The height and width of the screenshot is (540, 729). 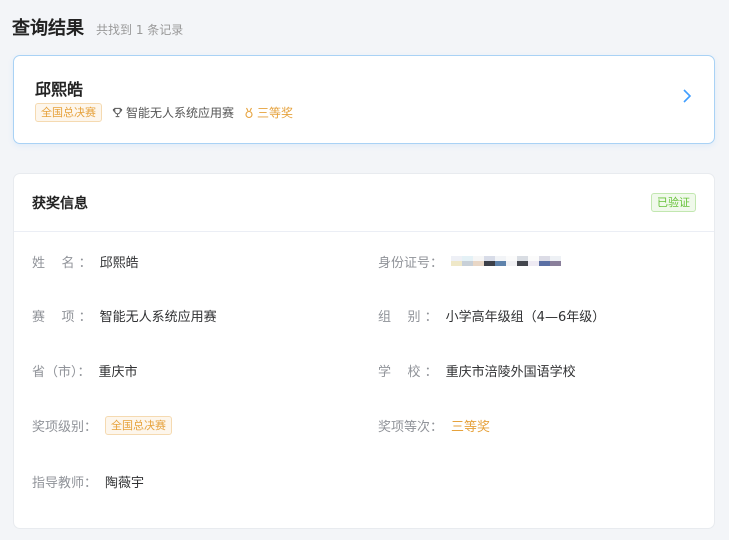 What do you see at coordinates (119, 263) in the screenshot?
I see `field-value: 邱熙皓` at bounding box center [119, 263].